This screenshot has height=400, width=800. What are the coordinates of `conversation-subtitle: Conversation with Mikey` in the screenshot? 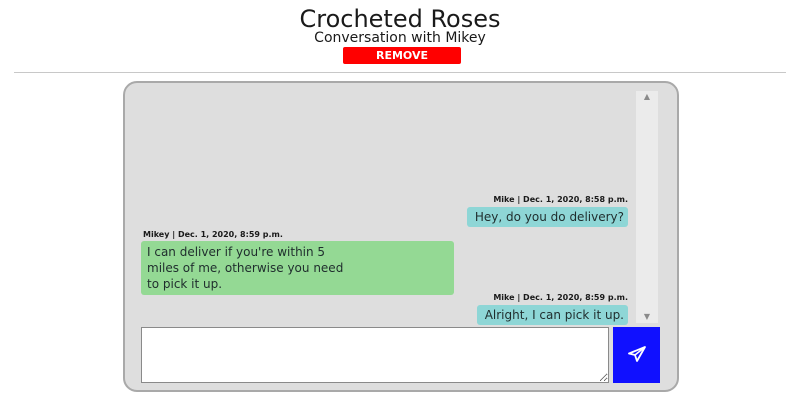 It's located at (400, 38).